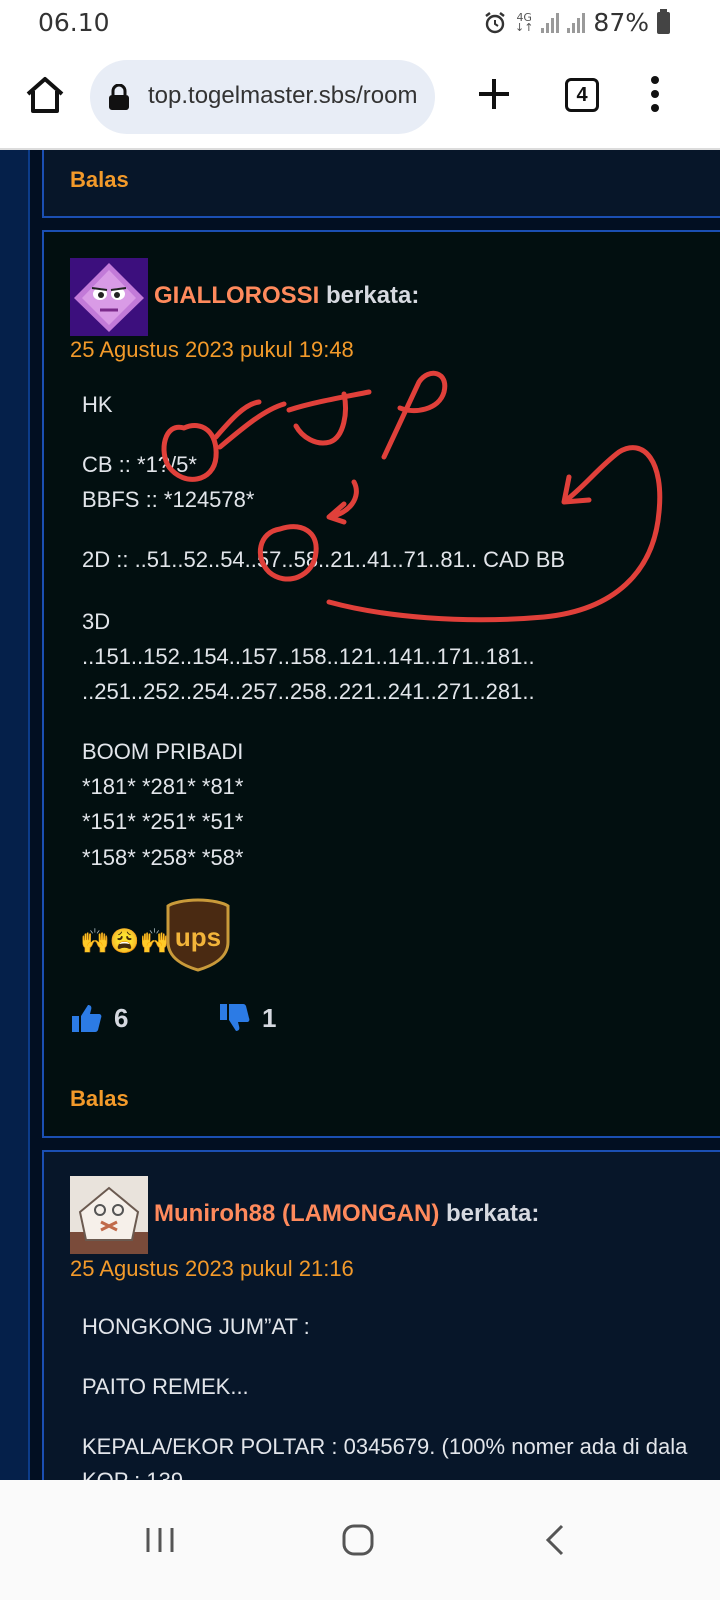 Image resolution: width=720 pixels, height=1600 pixels. Describe the element at coordinates (524, 22) in the screenshot. I see `network-type-icon: 4G ↓↑` at that location.